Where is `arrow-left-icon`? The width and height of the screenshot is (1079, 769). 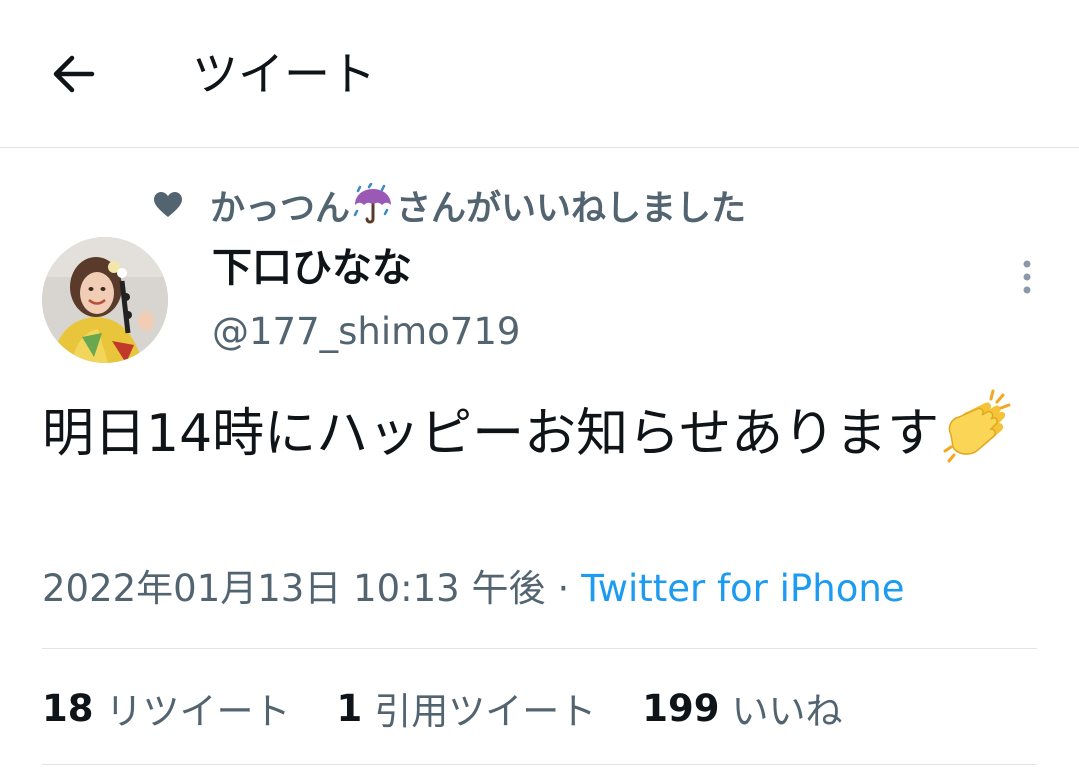
arrow-left-icon is located at coordinates (74, 74).